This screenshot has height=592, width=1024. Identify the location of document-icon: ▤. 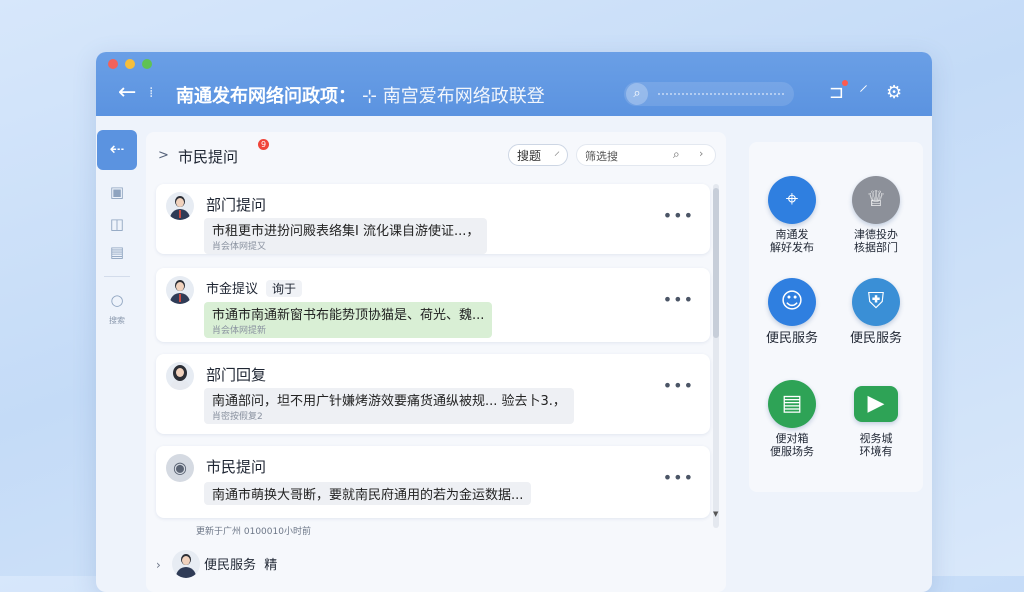
(792, 404).